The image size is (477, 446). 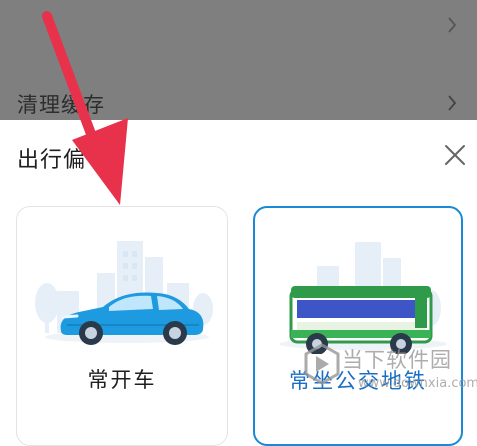 I want to click on watermark-text: 当下软件园, so click(x=397, y=360).